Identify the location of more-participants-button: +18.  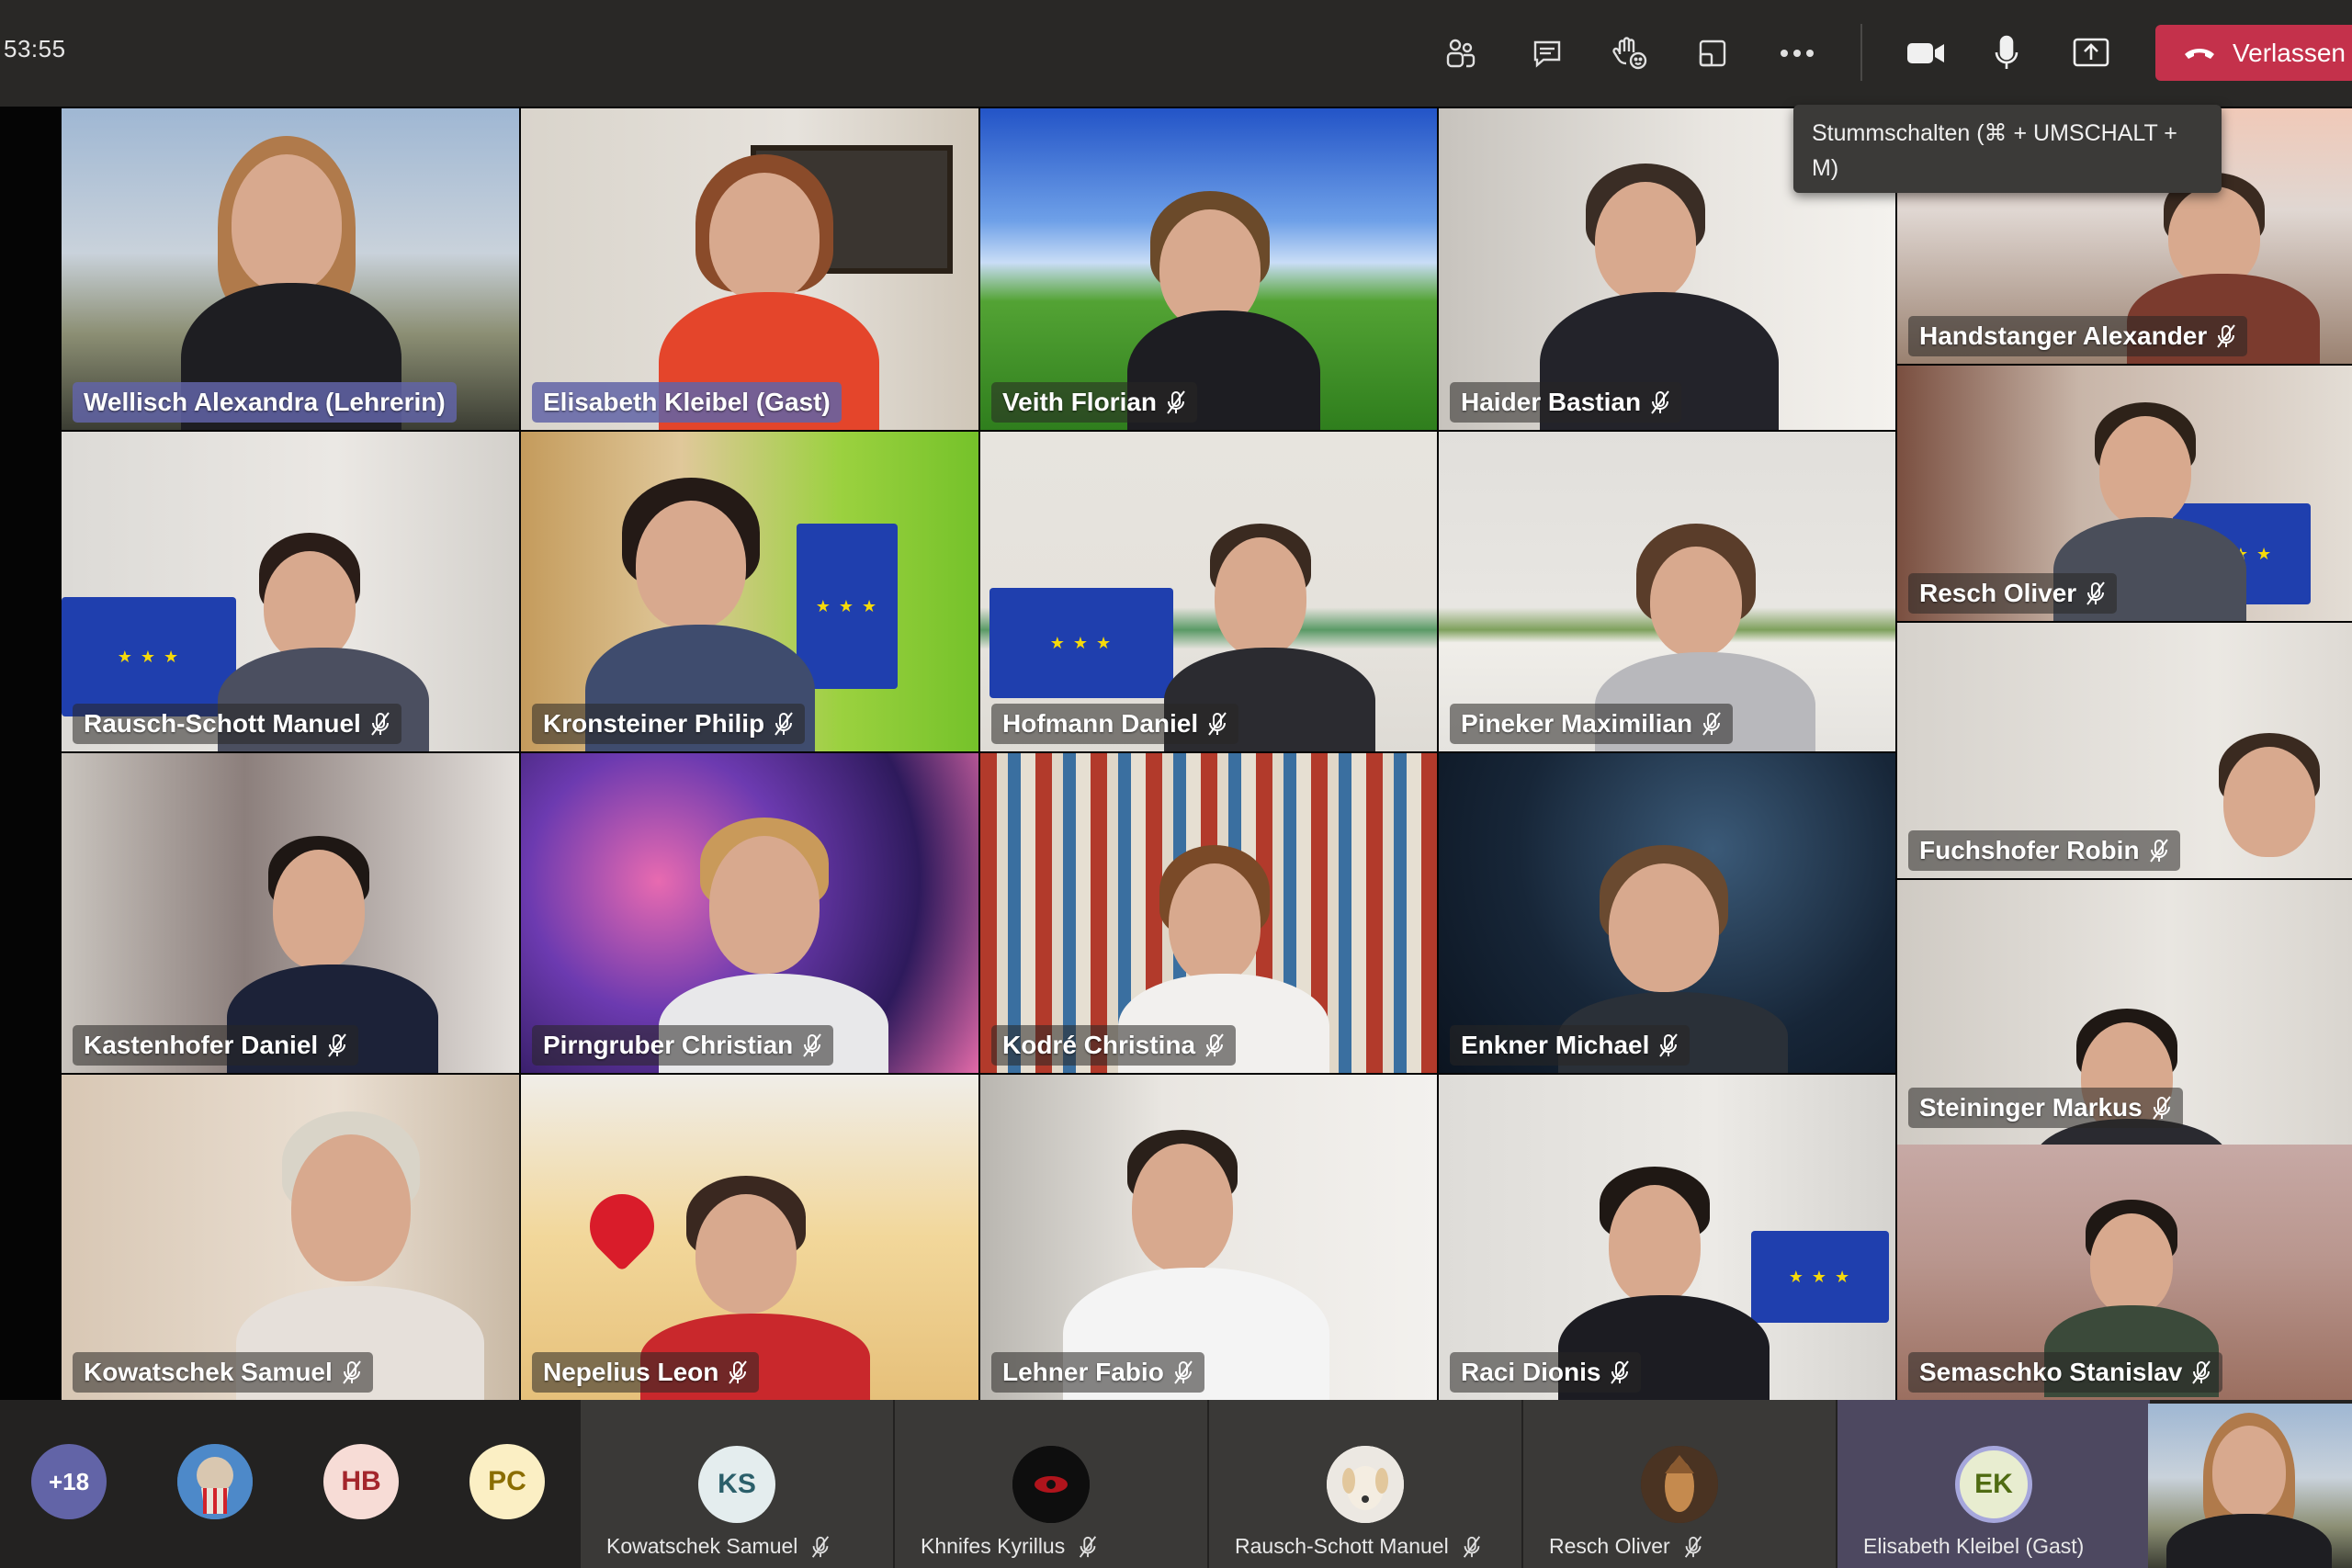
(69, 1481).